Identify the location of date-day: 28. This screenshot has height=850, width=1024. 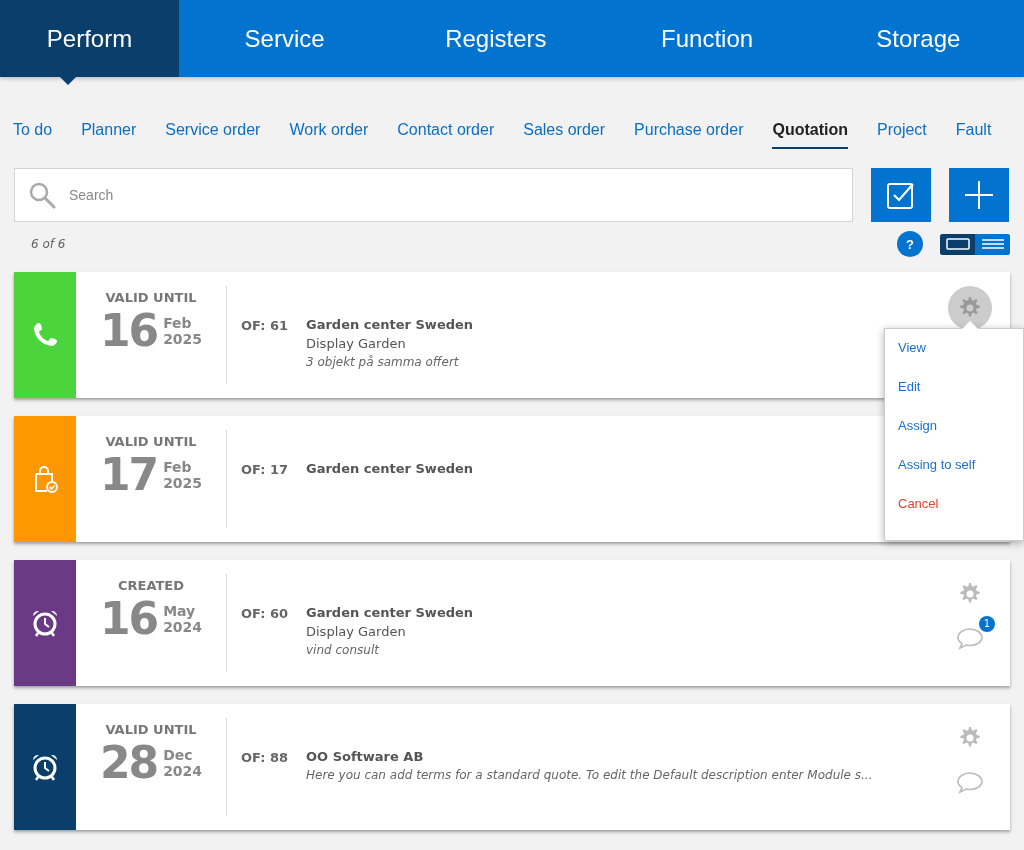
(128, 762).